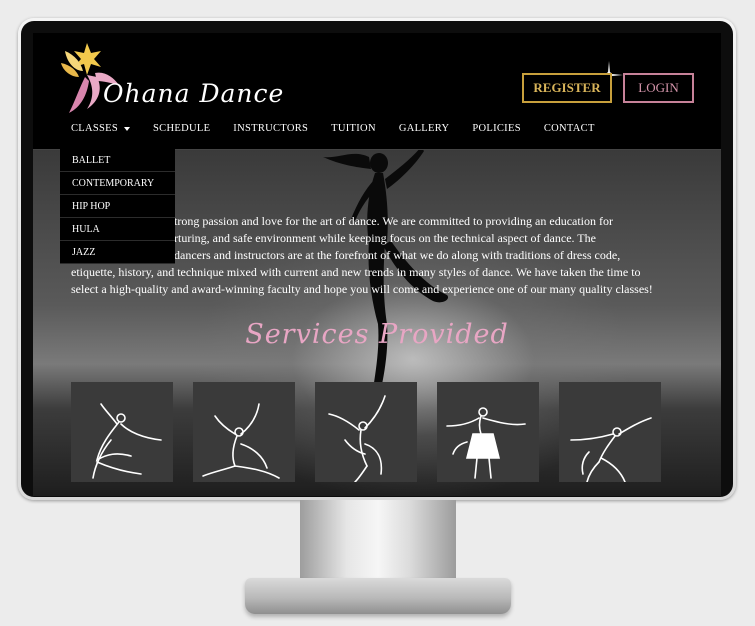  What do you see at coordinates (241, 441) in the screenshot?
I see `contemporary-dancer-icon` at bounding box center [241, 441].